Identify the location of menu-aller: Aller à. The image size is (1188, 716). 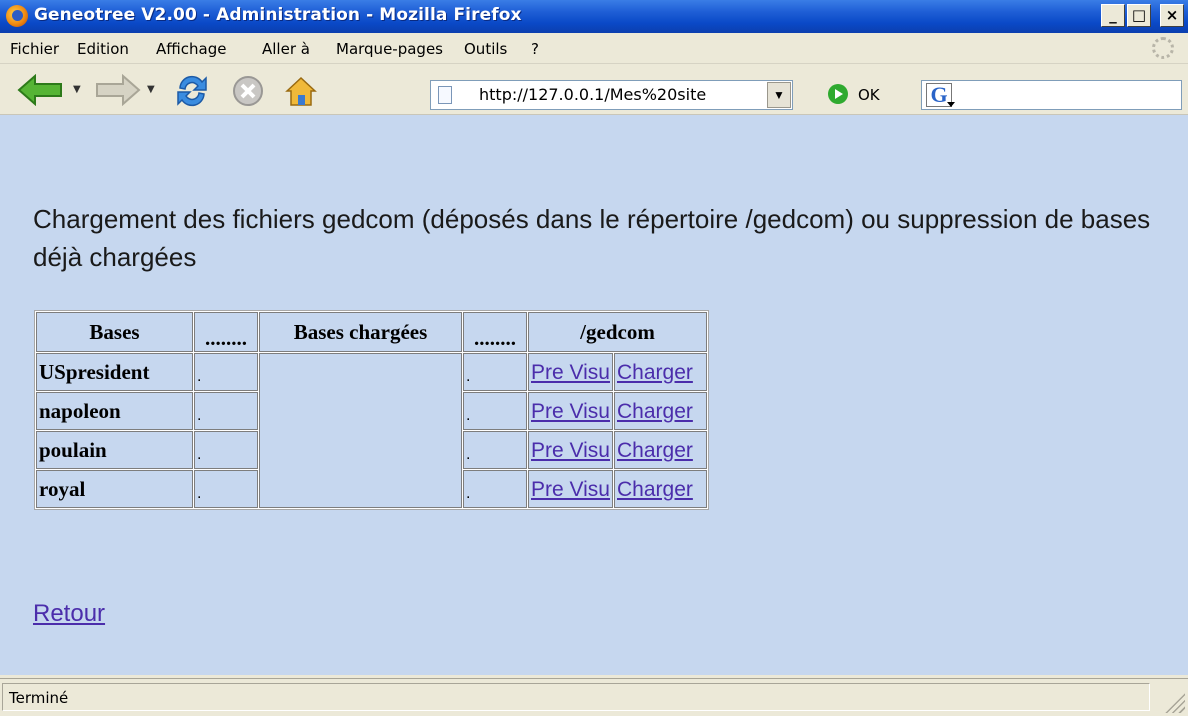
(286, 49).